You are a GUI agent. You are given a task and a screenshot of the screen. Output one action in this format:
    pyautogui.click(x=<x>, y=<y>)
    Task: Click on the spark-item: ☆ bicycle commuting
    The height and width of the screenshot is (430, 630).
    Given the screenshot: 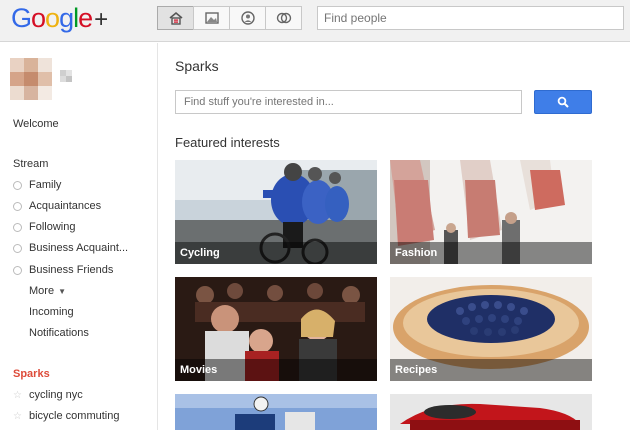 What is the action you would take?
    pyautogui.click(x=66, y=416)
    